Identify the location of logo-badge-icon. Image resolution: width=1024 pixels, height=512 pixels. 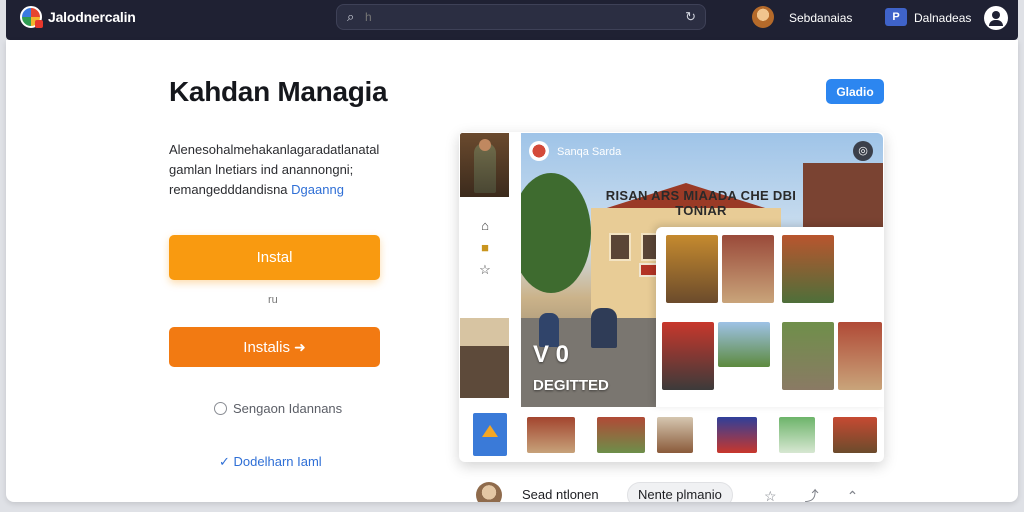
(39, 24).